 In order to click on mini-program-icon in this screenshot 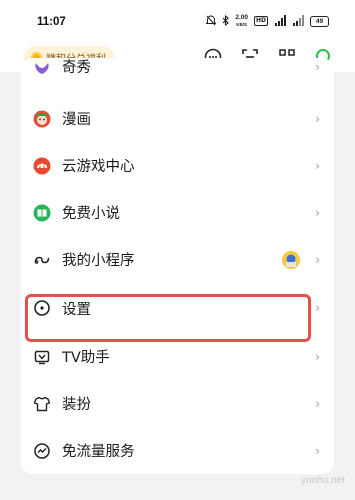, I will do `click(42, 260)`.